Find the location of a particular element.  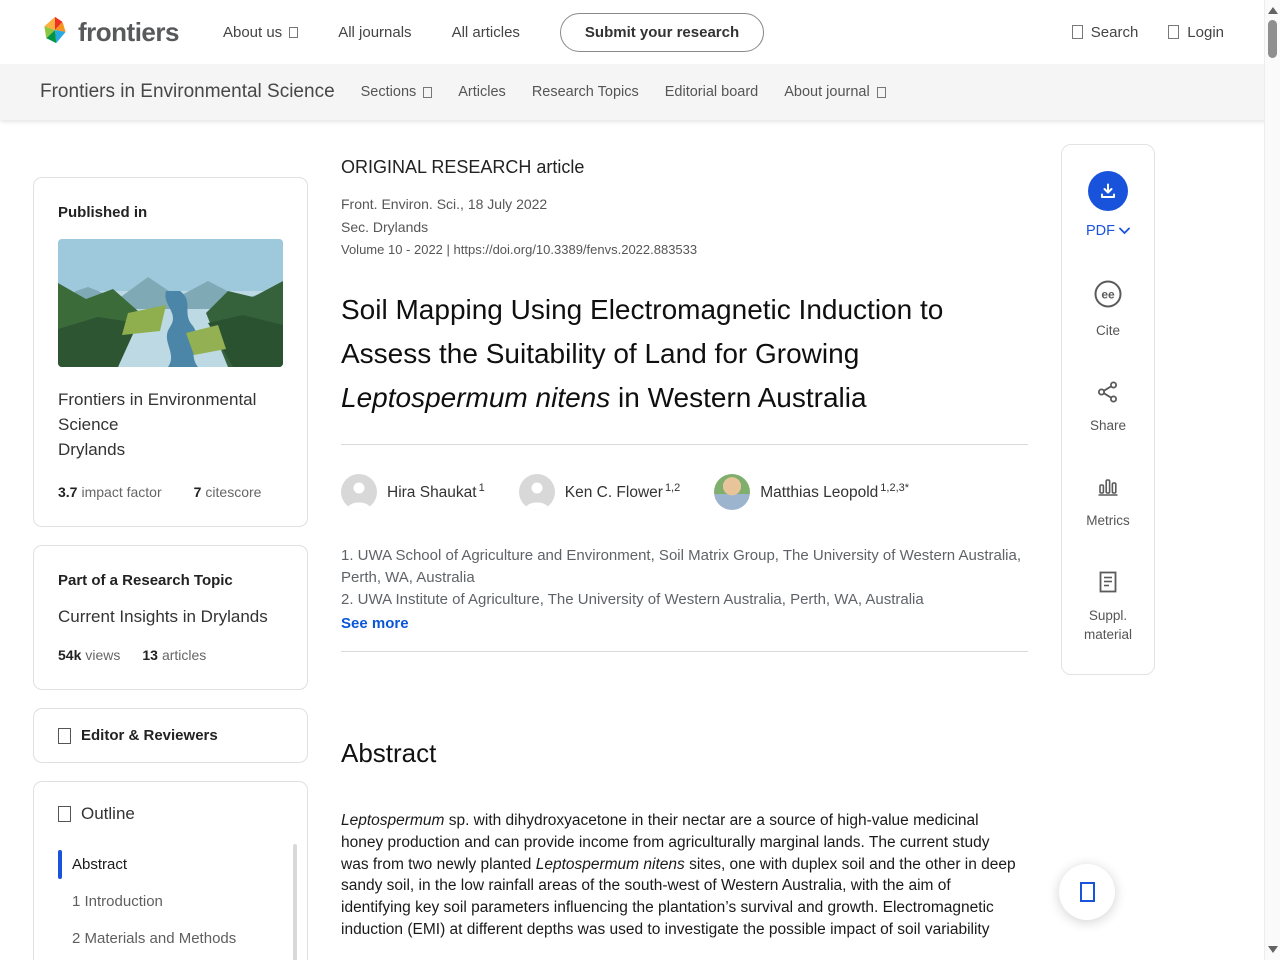

journal-nav-articles: Articles is located at coordinates (482, 92).